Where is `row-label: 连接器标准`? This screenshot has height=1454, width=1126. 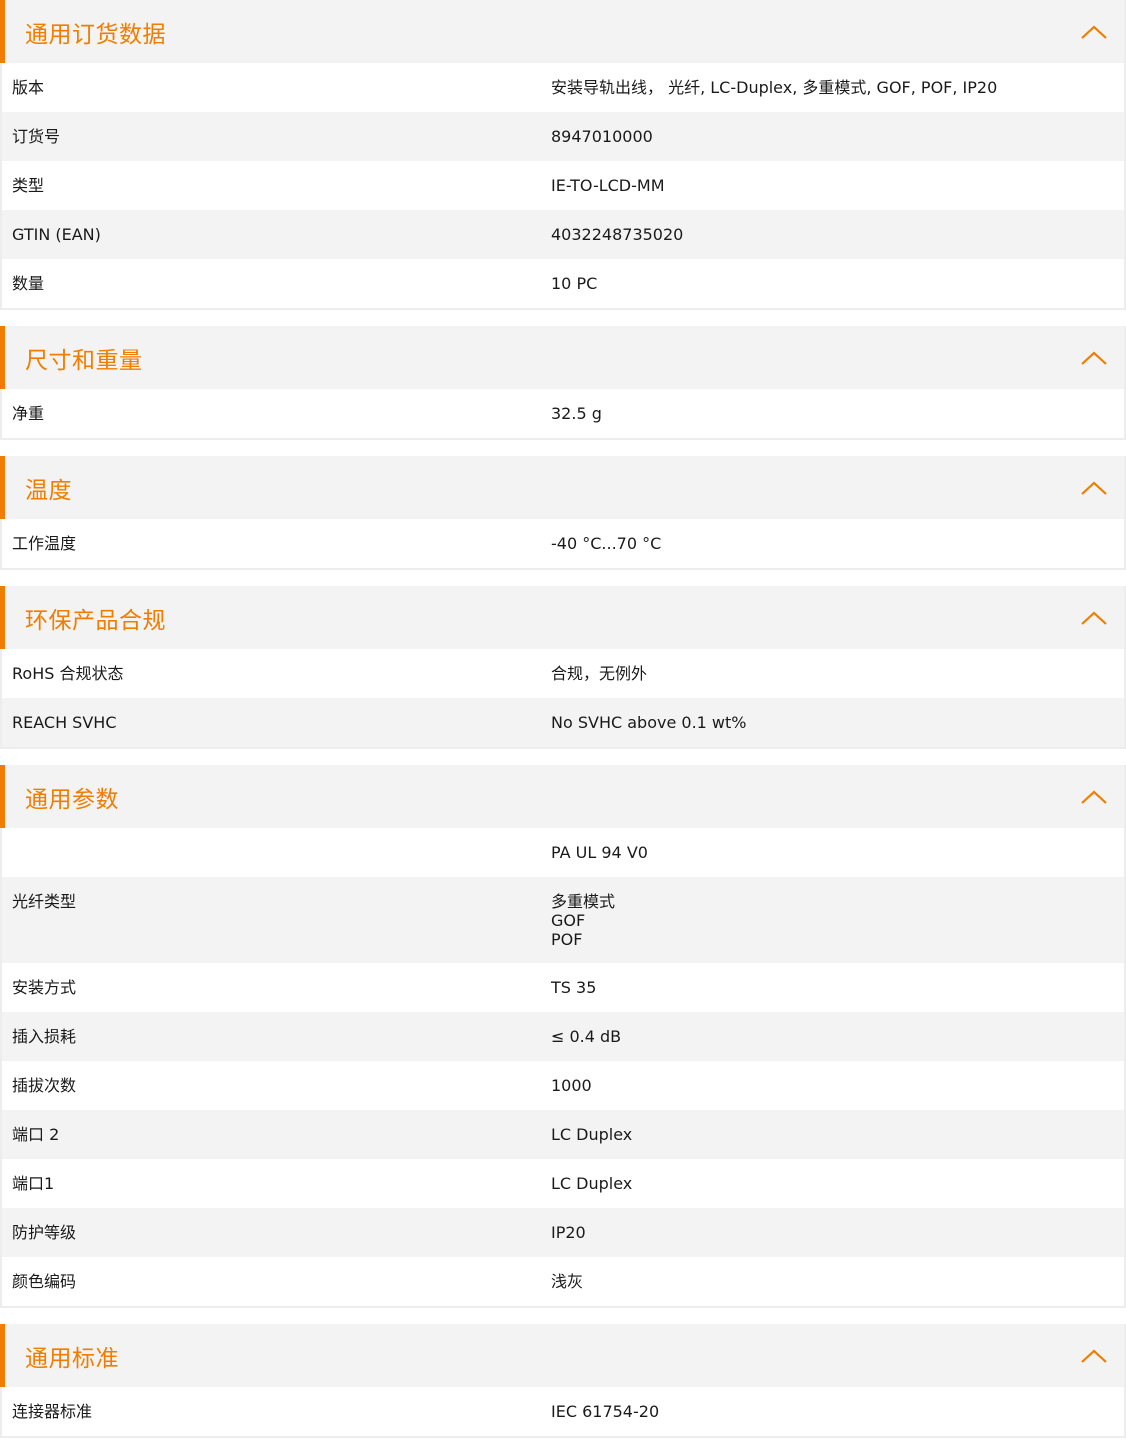
row-label: 连接器标准 is located at coordinates (52, 1411).